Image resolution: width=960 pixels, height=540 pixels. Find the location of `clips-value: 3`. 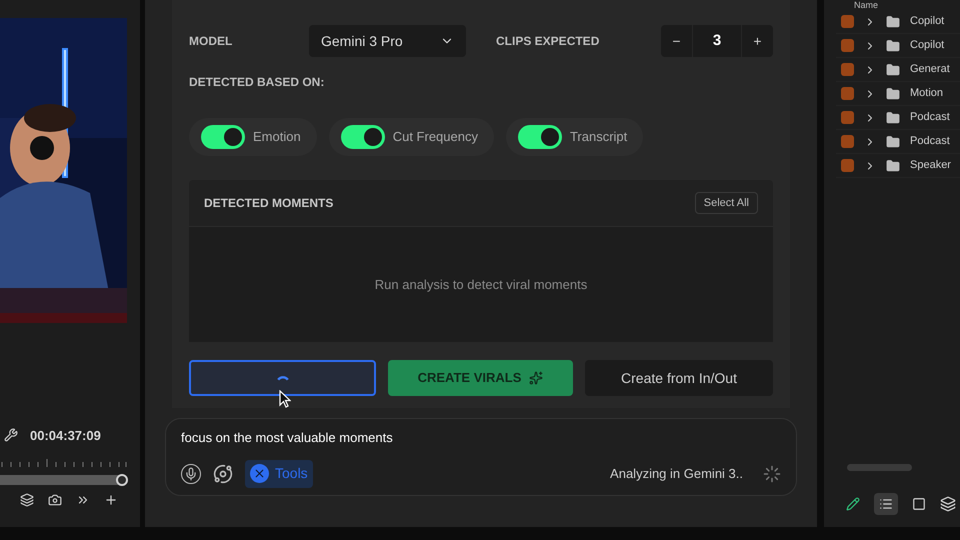

clips-value: 3 is located at coordinates (717, 40).